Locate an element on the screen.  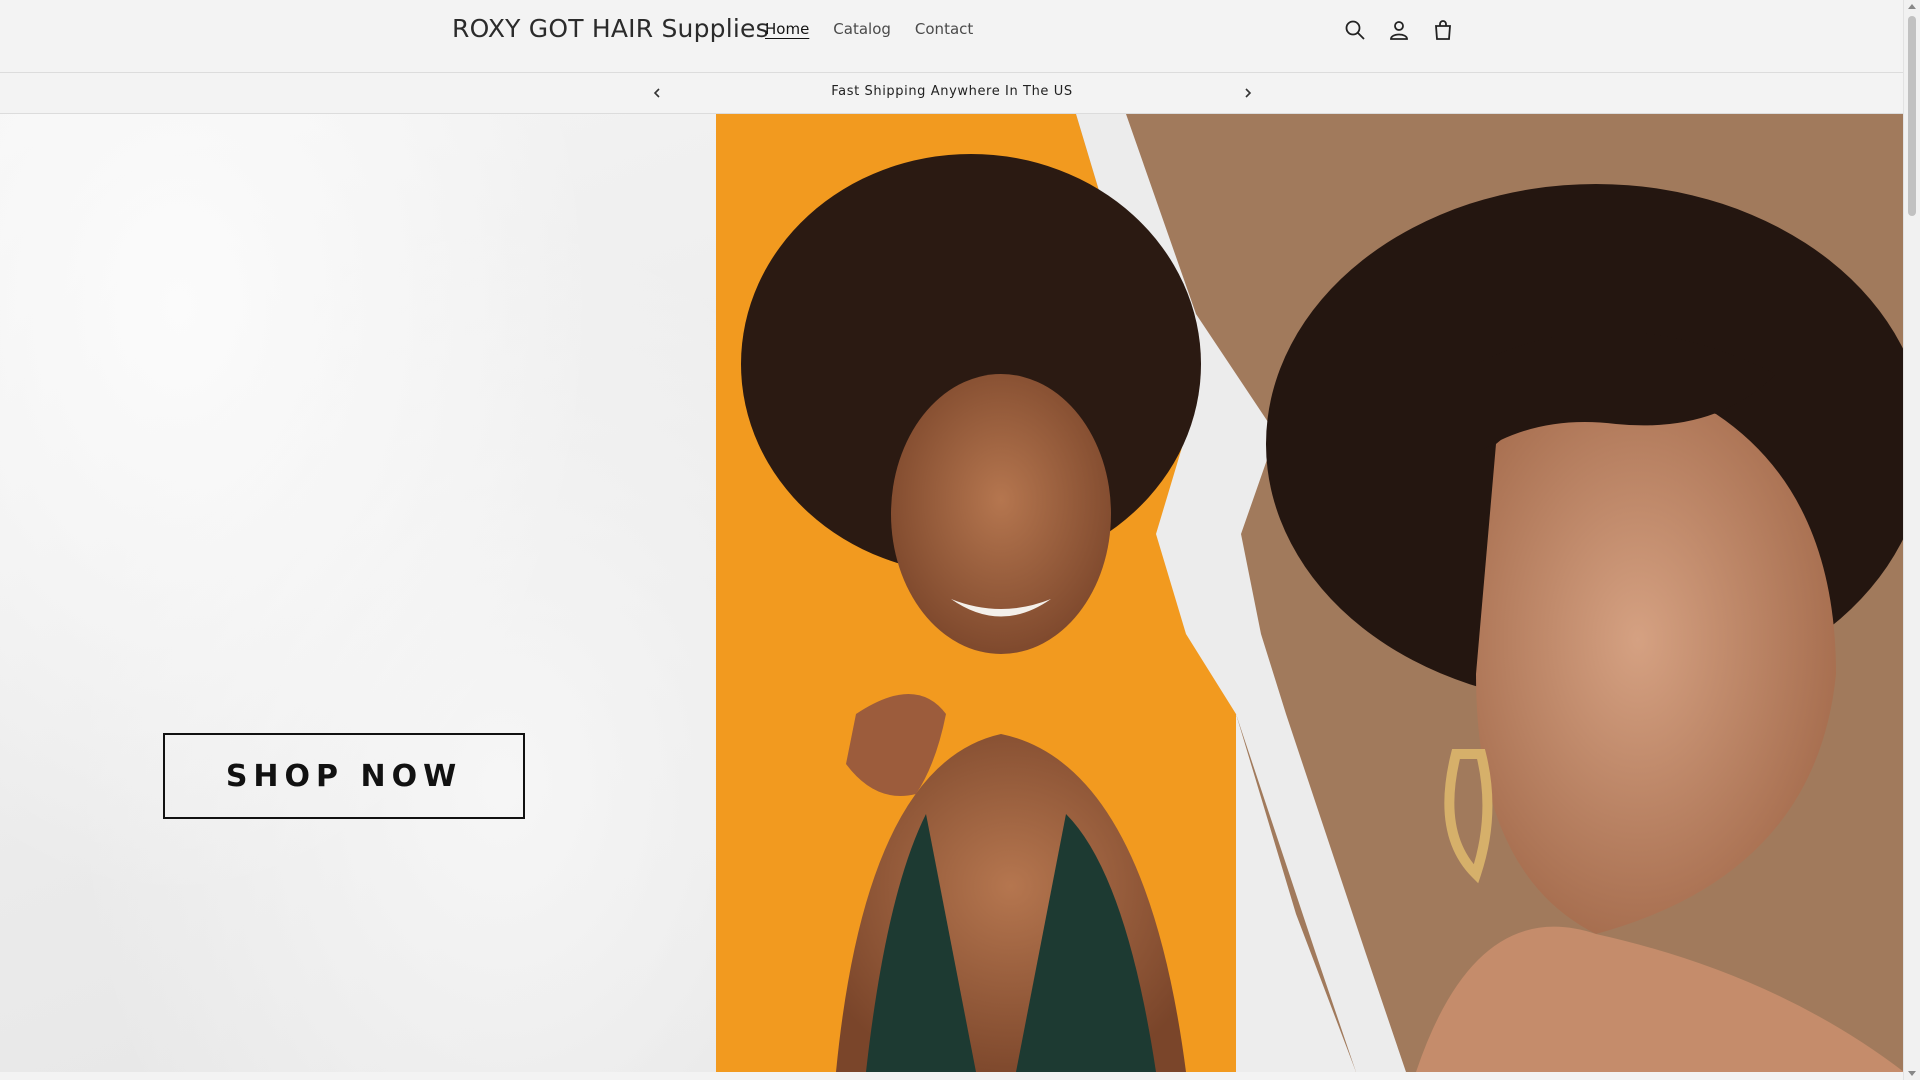
search-icon is located at coordinates (1355, 30).